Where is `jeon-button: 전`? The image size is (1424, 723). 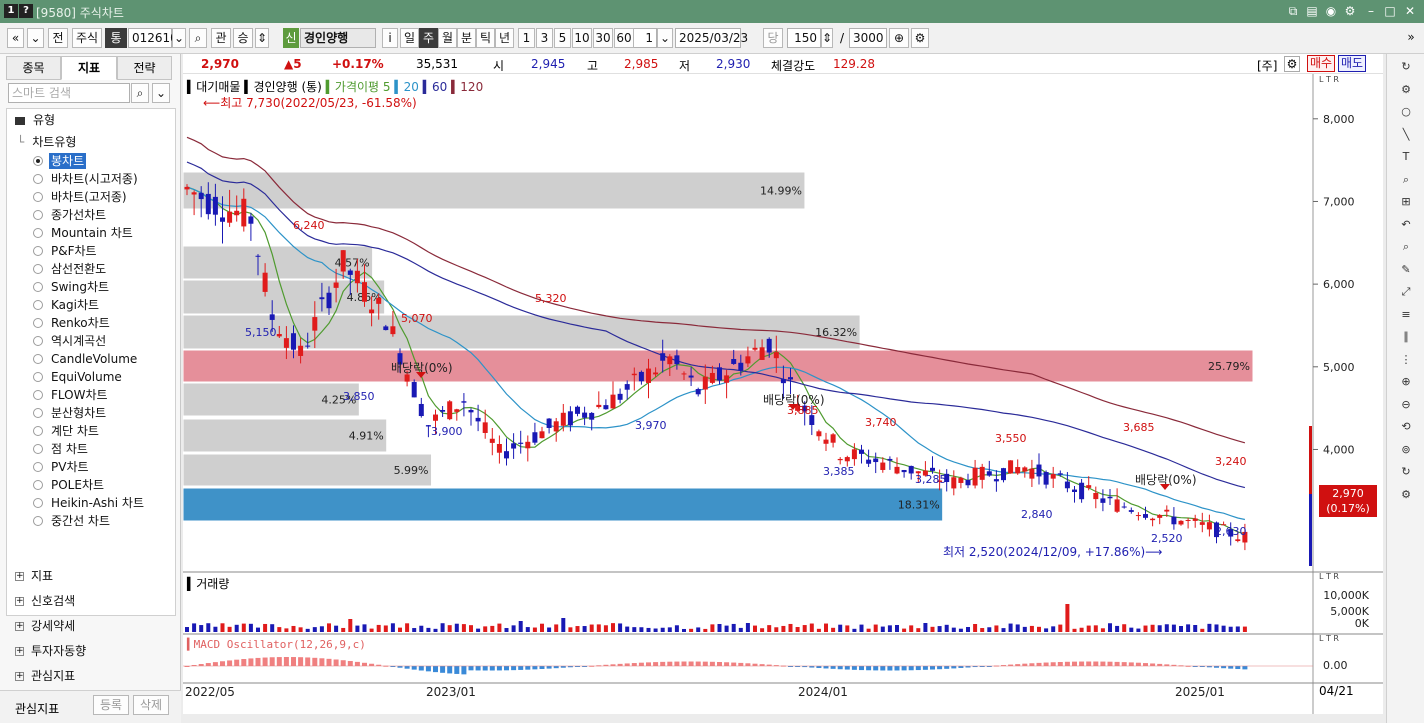
jeon-button: 전 is located at coordinates (58, 38).